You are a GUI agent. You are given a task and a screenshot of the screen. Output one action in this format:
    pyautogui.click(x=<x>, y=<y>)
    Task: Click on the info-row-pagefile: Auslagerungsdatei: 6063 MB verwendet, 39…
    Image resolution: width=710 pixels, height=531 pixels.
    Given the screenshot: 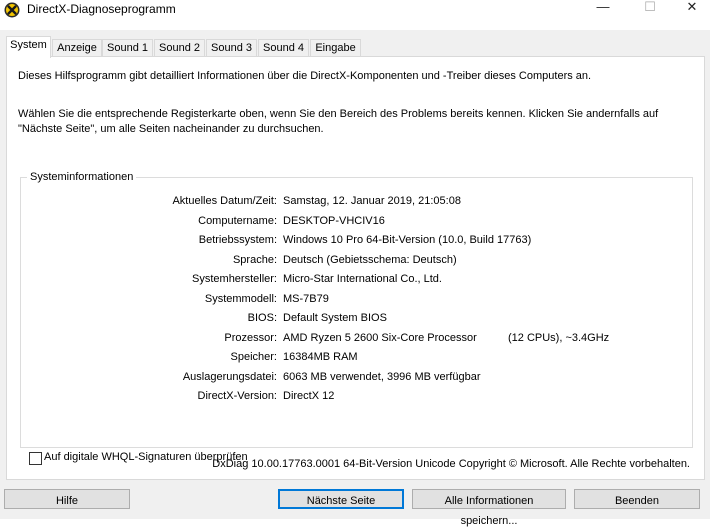 What is the action you would take?
    pyautogui.click(x=351, y=377)
    